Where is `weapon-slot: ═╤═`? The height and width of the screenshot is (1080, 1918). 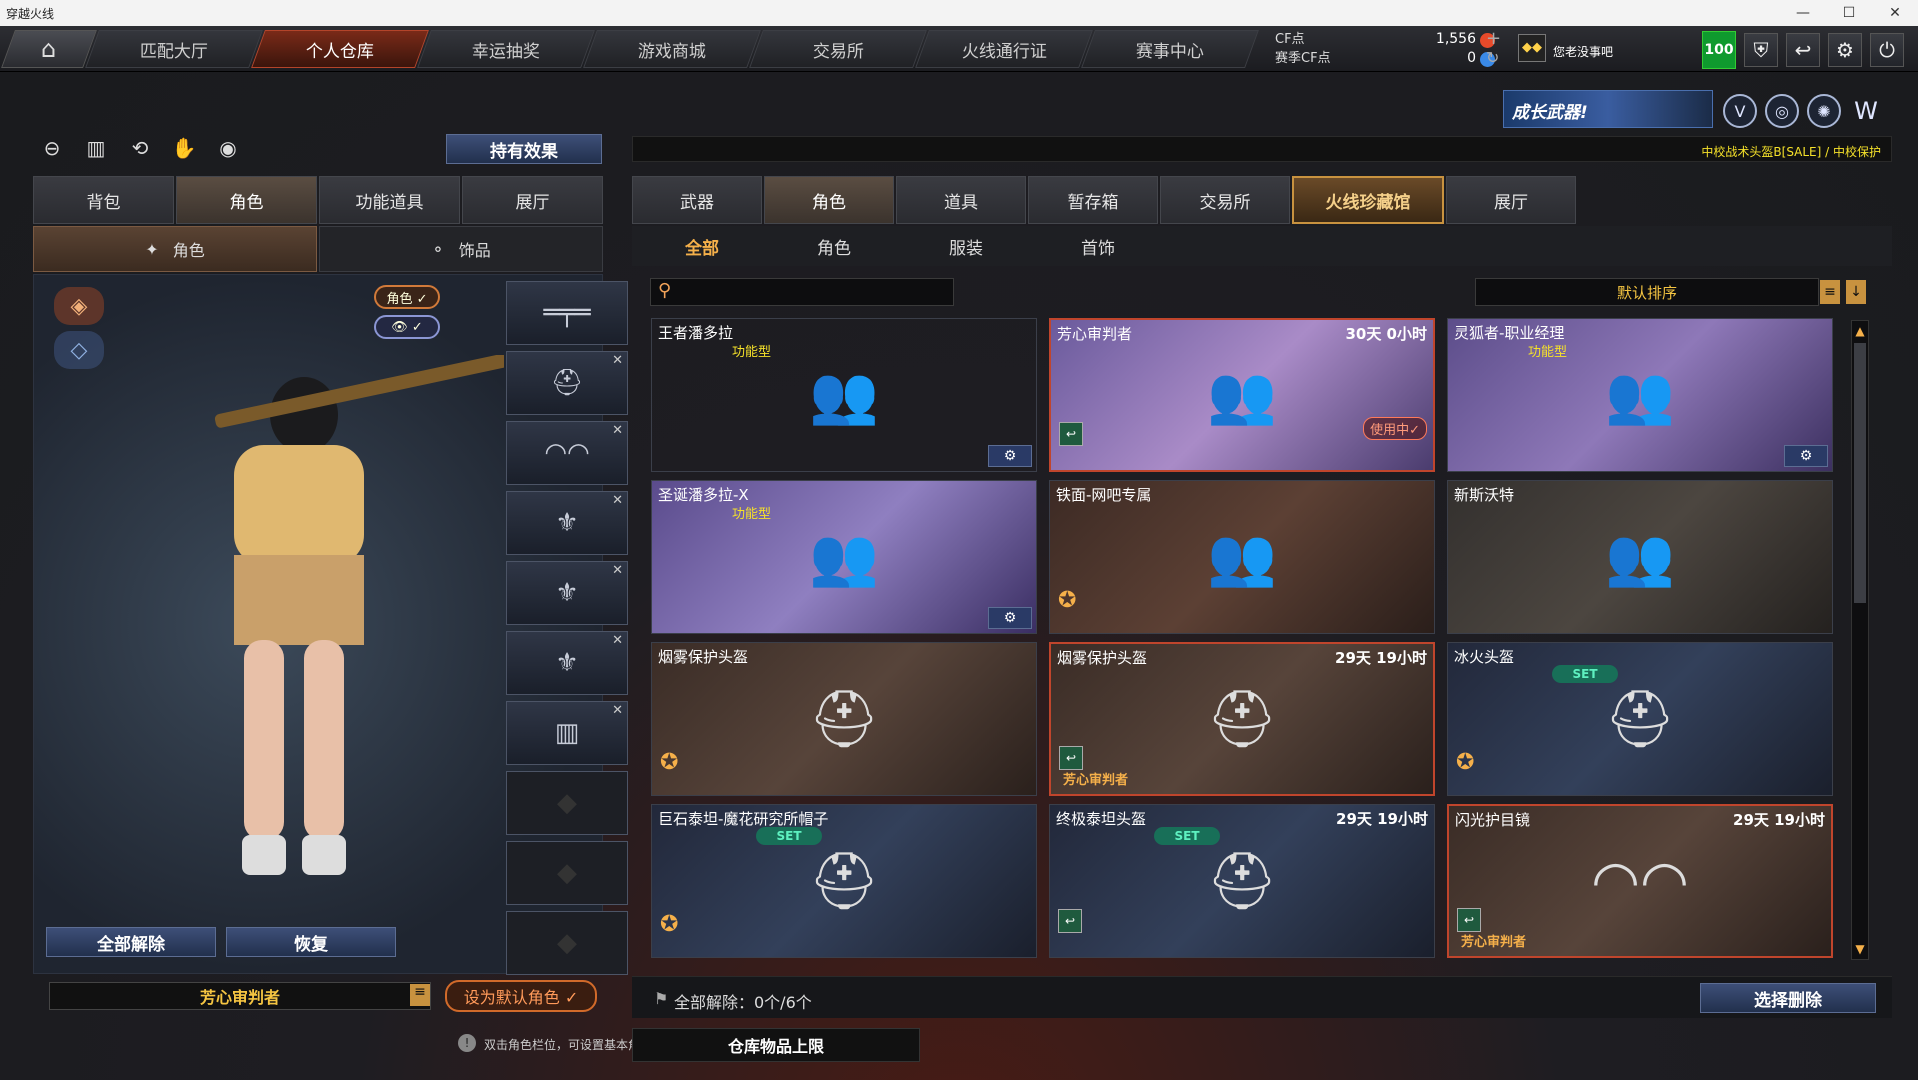
weapon-slot: ═╤═ is located at coordinates (567, 313).